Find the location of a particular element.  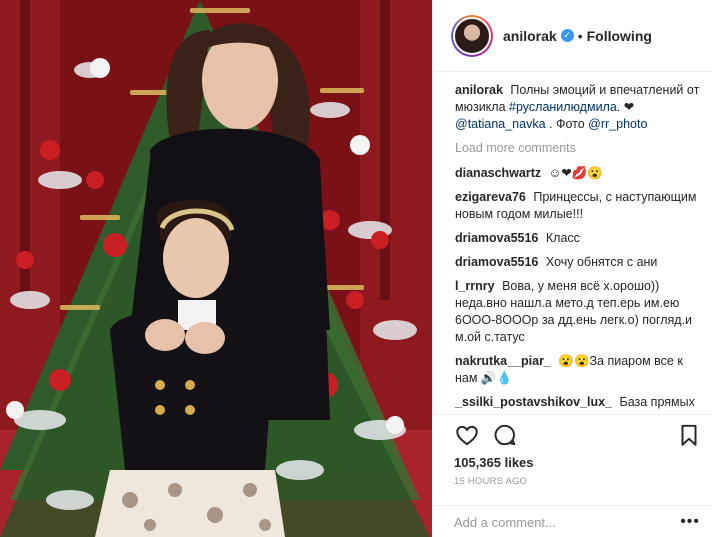

following-button: Following is located at coordinates (619, 36).